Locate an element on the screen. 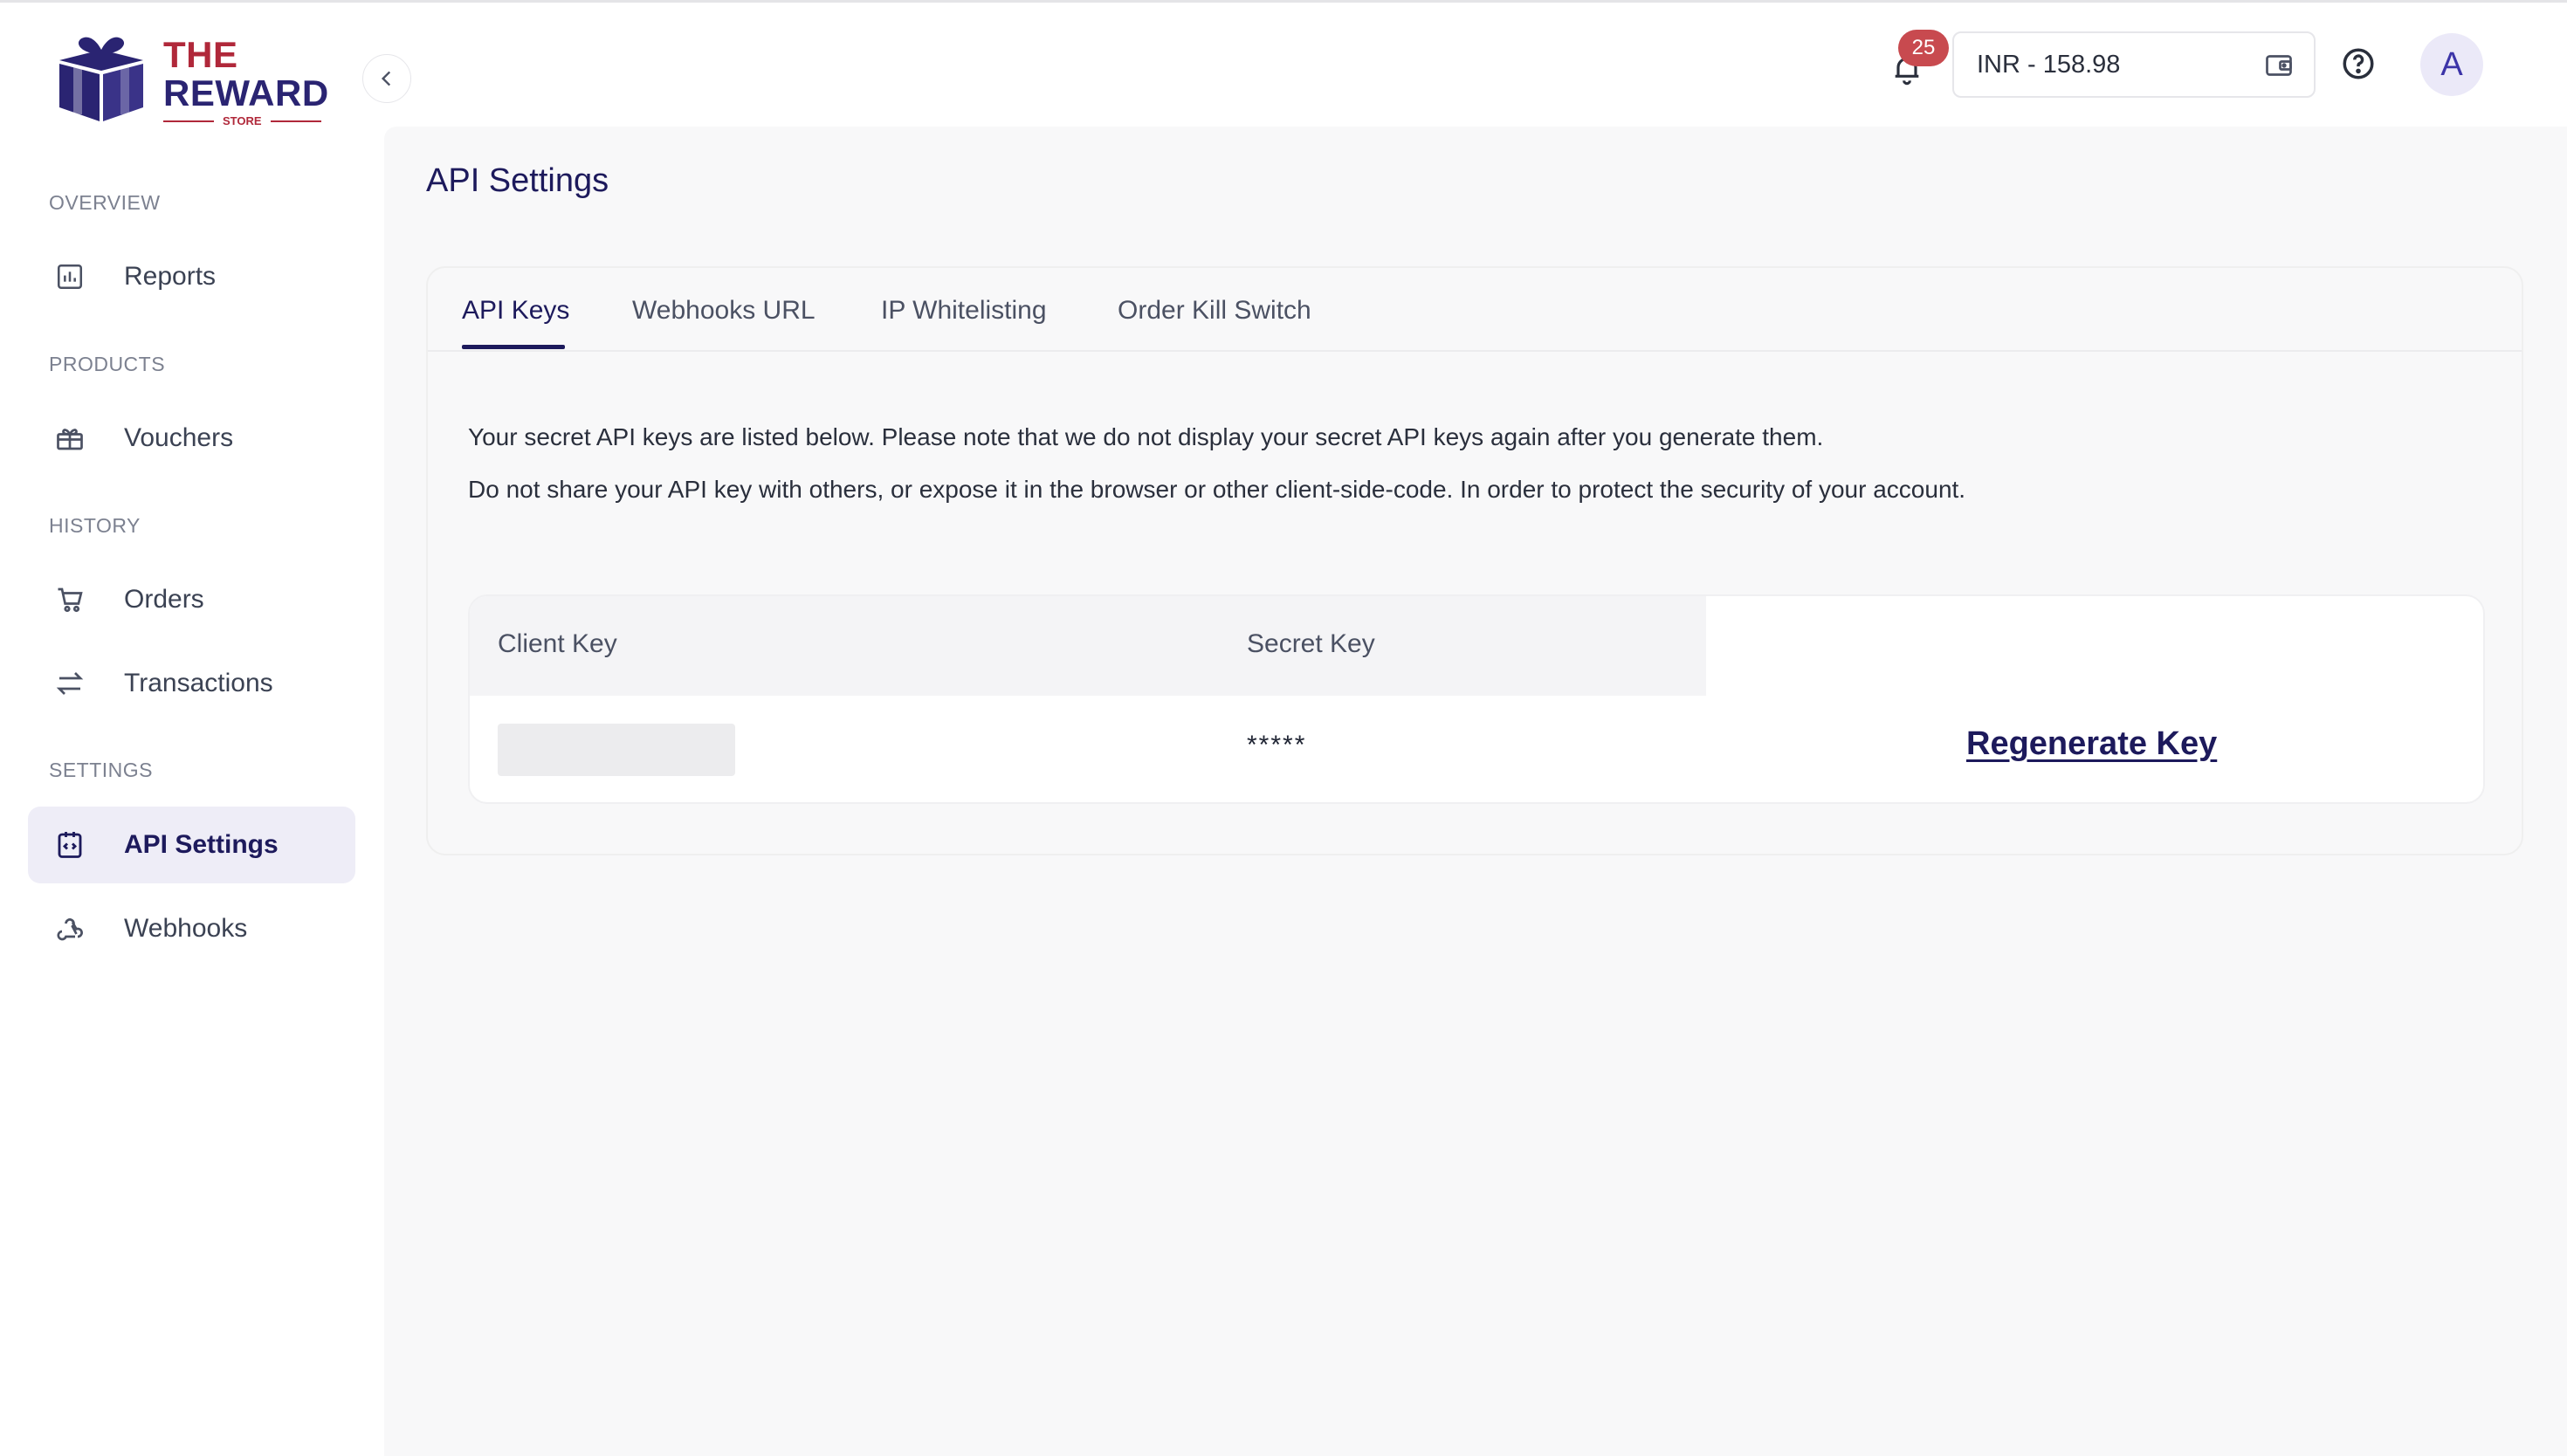 The width and height of the screenshot is (2567, 1456). section-label-history: HISTORY is located at coordinates (95, 525).